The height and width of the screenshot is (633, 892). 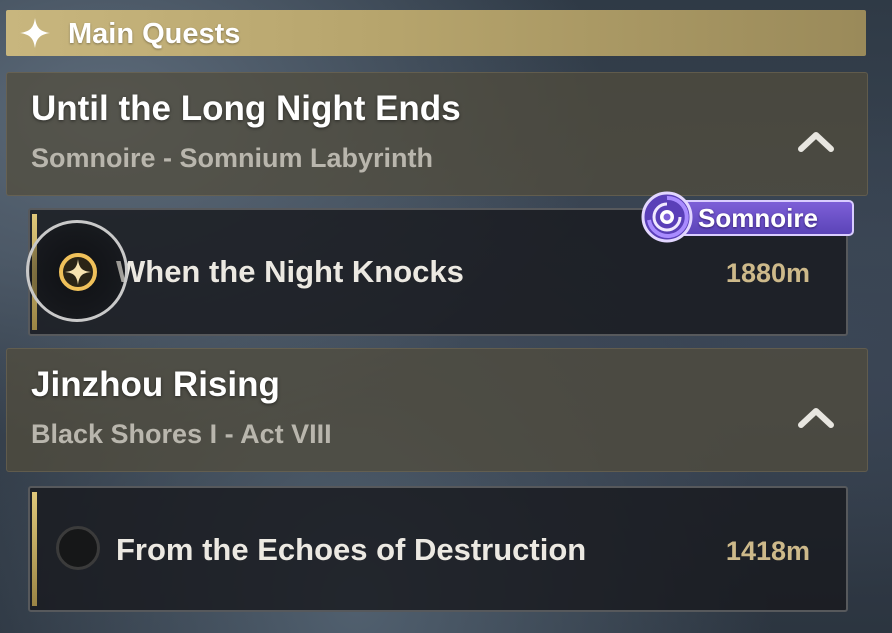 I want to click on tracked-star-icon, so click(x=78, y=272).